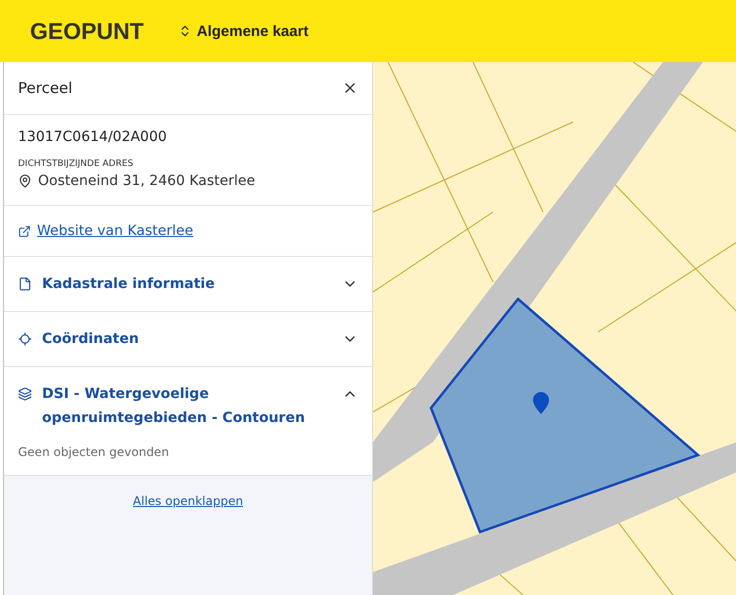 Image resolution: width=736 pixels, height=595 pixels. Describe the element at coordinates (92, 137) in the screenshot. I see `parcel-id: 13017C0614/02A000` at that location.